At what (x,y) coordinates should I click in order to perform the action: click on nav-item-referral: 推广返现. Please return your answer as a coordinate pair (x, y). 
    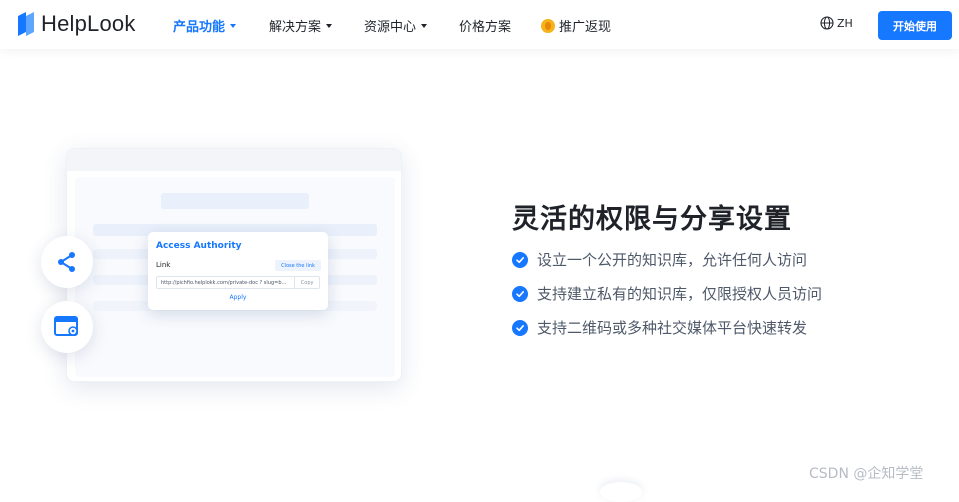
    Looking at the image, I should click on (576, 25).